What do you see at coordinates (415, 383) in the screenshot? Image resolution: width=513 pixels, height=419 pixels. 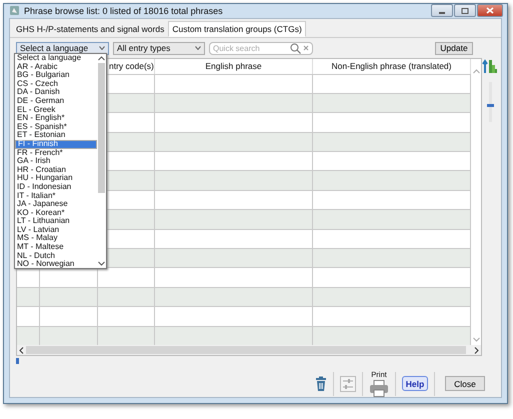 I see `help-button: Help` at bounding box center [415, 383].